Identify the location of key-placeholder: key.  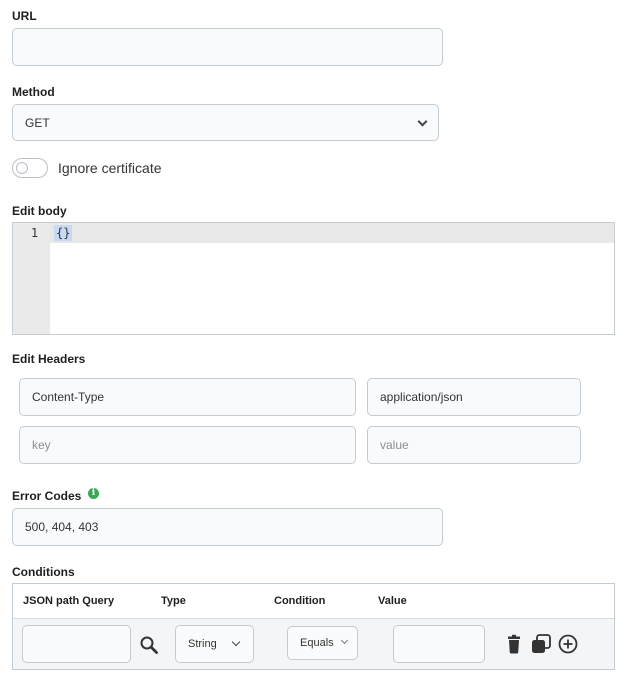
(41, 445).